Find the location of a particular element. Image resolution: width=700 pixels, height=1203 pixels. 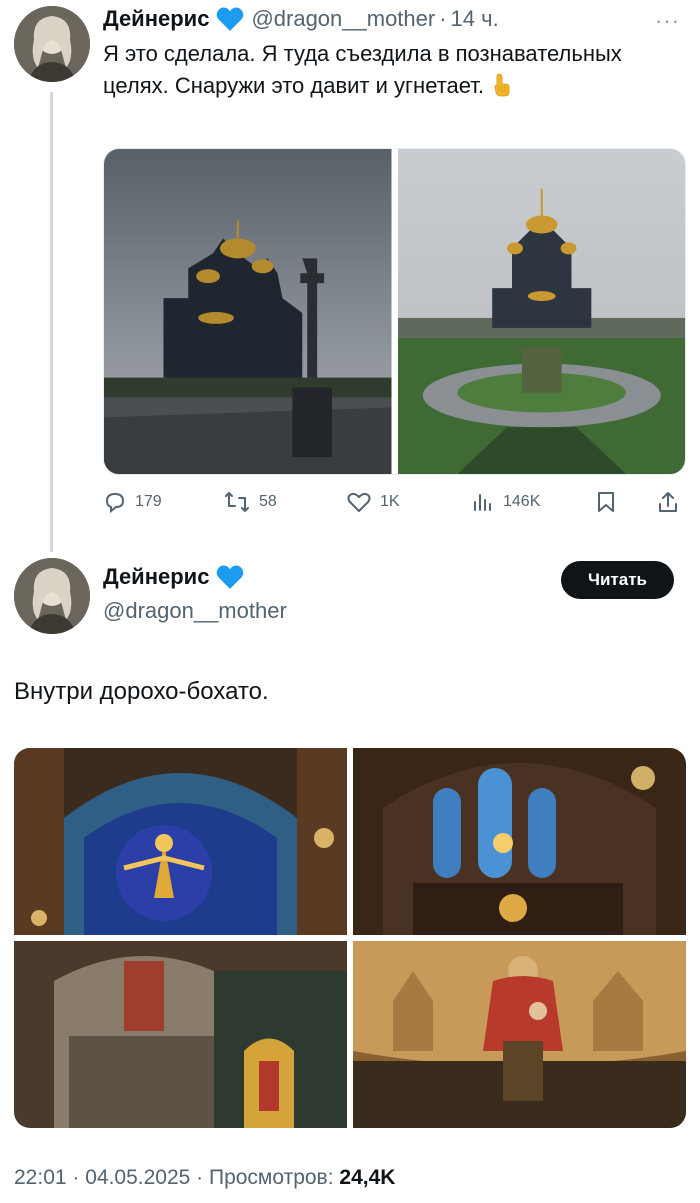

like-button: 1K is located at coordinates (373, 502).